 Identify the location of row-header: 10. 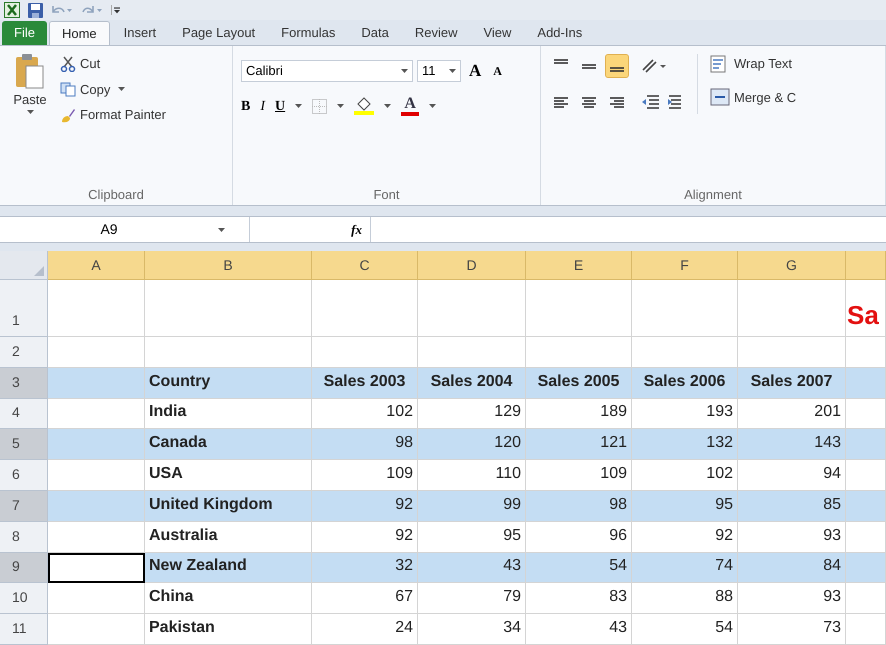
(24, 598).